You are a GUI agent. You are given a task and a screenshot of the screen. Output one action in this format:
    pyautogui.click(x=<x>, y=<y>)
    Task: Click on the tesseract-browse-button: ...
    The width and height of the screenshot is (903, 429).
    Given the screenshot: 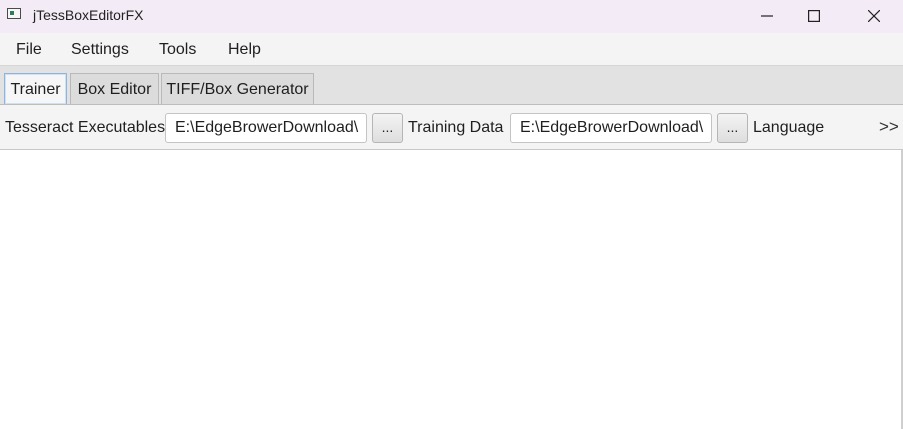 What is the action you would take?
    pyautogui.click(x=387, y=128)
    